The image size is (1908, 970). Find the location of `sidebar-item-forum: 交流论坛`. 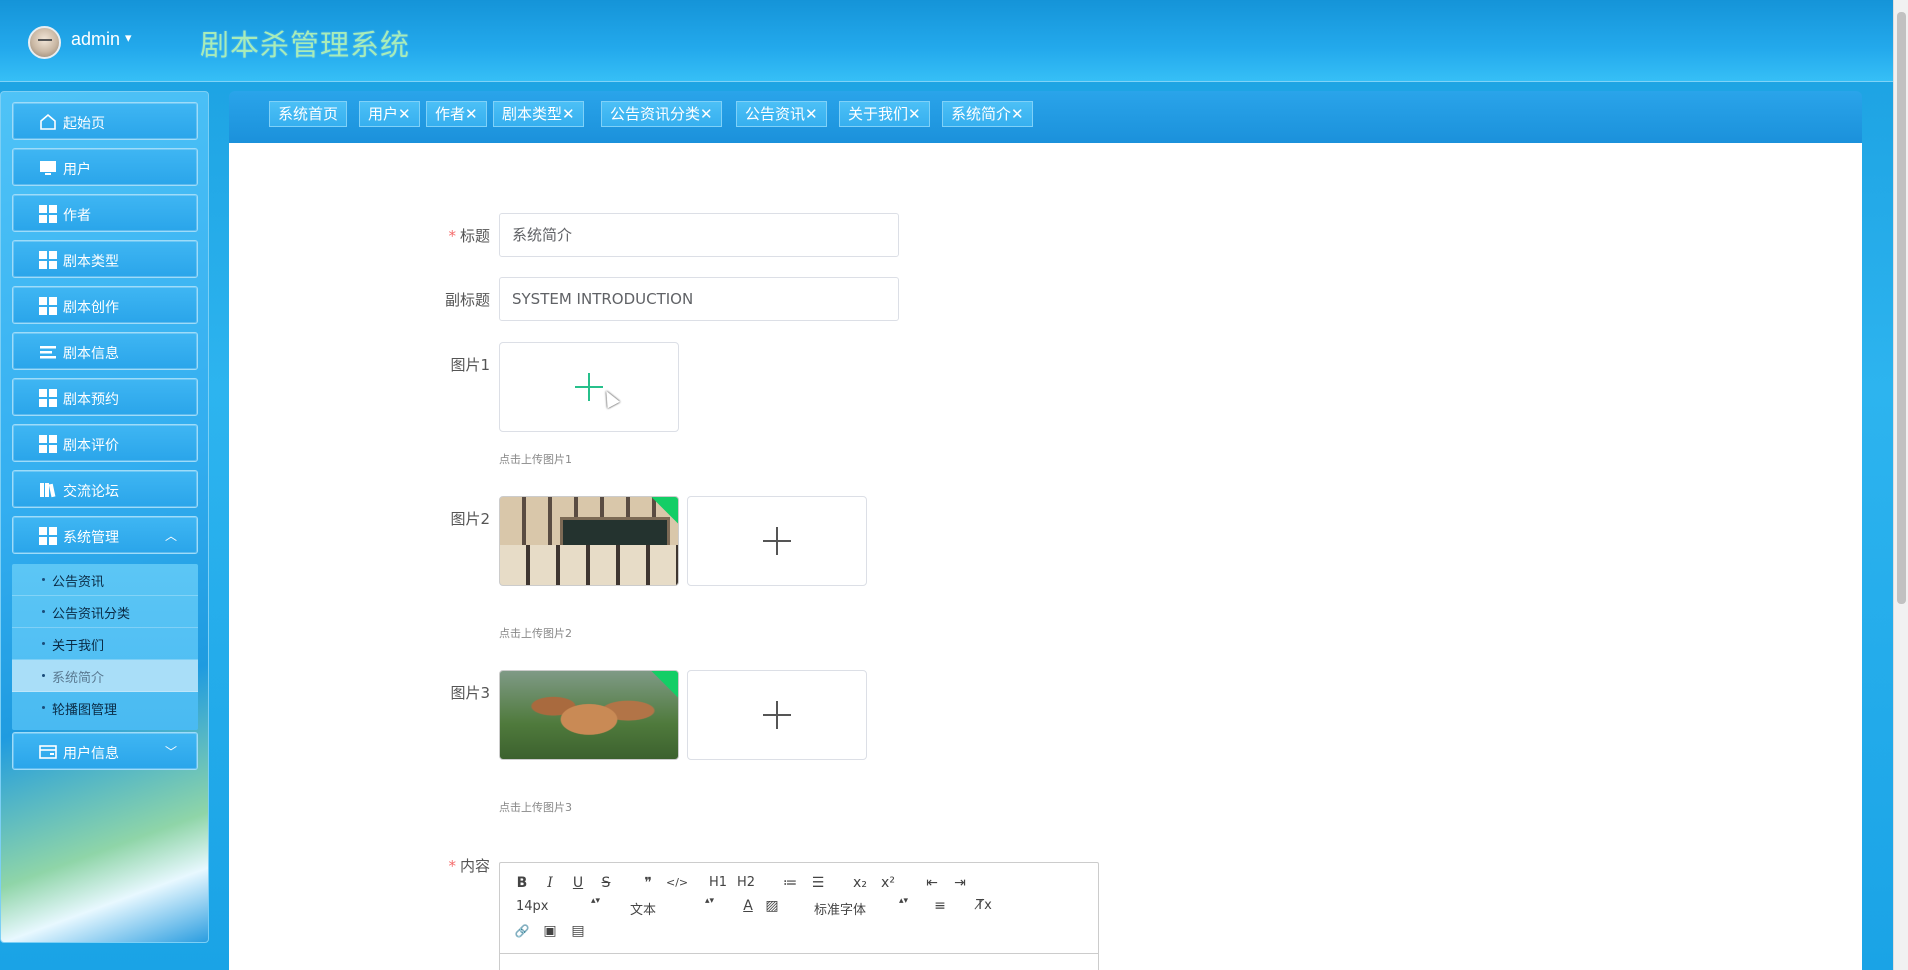

sidebar-item-forum: 交流论坛 is located at coordinates (105, 489).